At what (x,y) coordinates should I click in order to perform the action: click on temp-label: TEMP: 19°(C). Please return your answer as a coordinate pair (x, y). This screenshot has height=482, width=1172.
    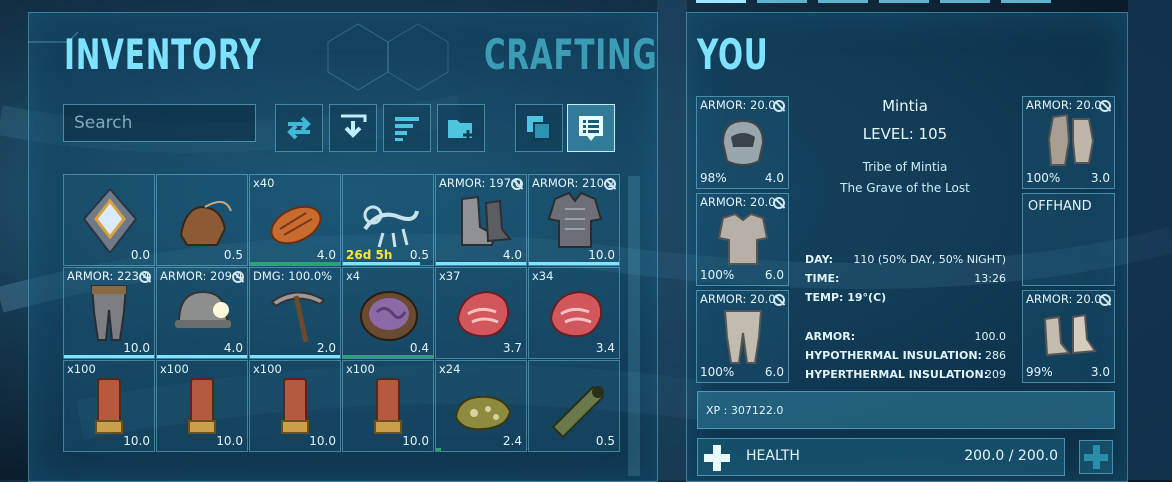
    Looking at the image, I should click on (846, 297).